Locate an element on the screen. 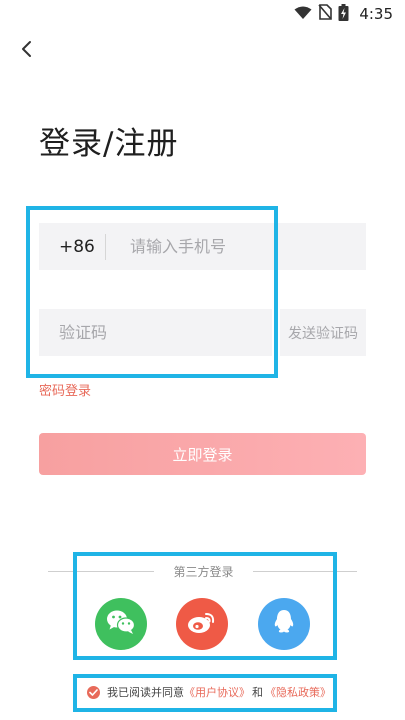 Image resolution: width=405 pixels, height=720 pixels. battery-charging-icon is located at coordinates (343, 14).